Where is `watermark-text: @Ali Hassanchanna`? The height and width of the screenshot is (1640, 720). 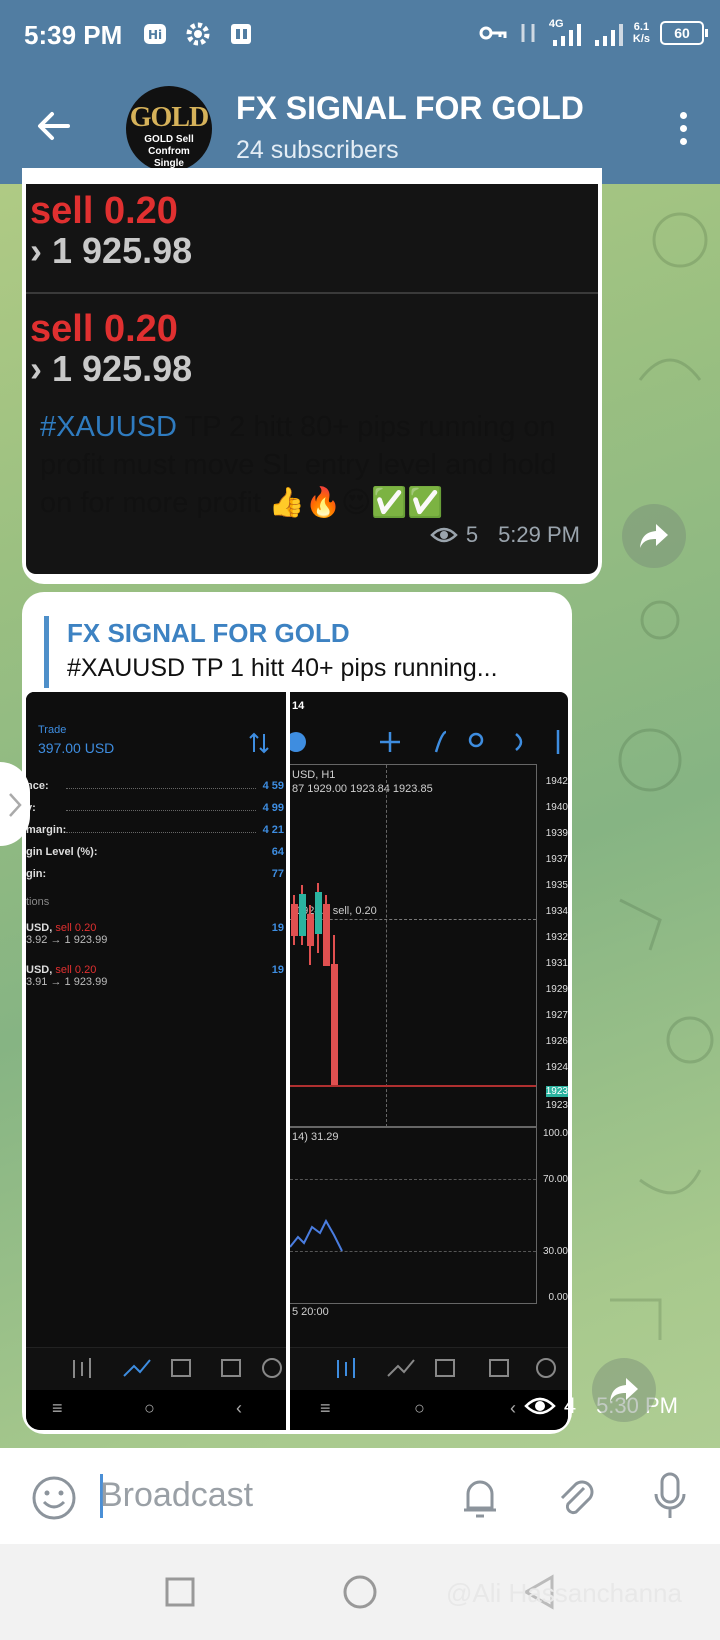 watermark-text: @Ali Hassanchanna is located at coordinates (564, 1593).